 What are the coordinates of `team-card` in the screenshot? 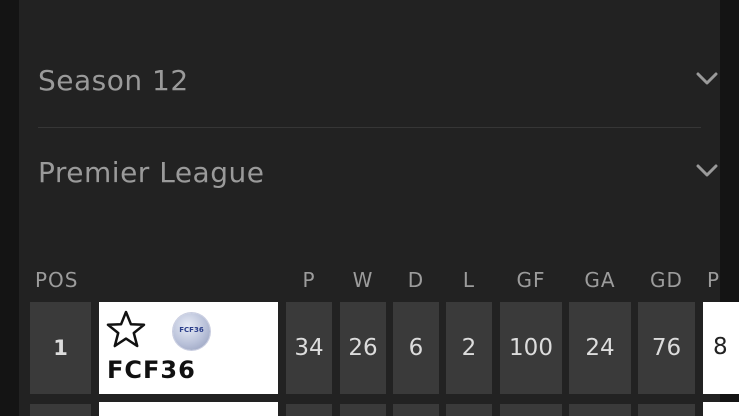 It's located at (188, 409).